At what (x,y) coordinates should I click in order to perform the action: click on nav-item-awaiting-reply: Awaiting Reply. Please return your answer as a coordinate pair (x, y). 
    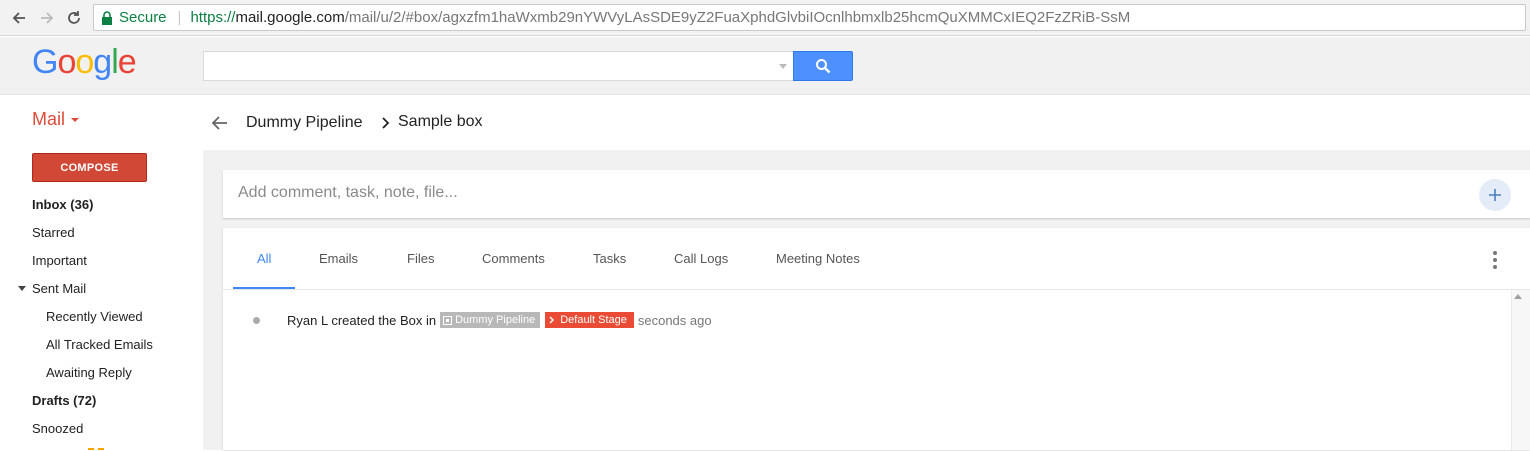
    Looking at the image, I should click on (89, 372).